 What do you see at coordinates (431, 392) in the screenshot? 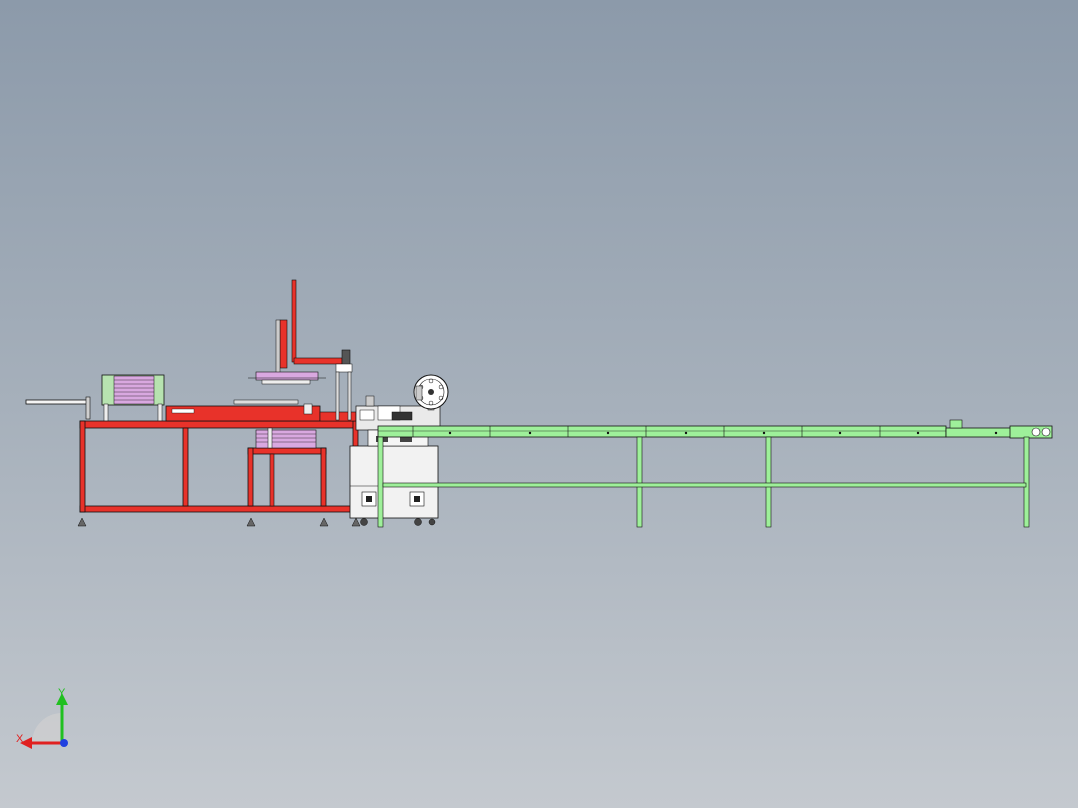
I see `label-reel` at bounding box center [431, 392].